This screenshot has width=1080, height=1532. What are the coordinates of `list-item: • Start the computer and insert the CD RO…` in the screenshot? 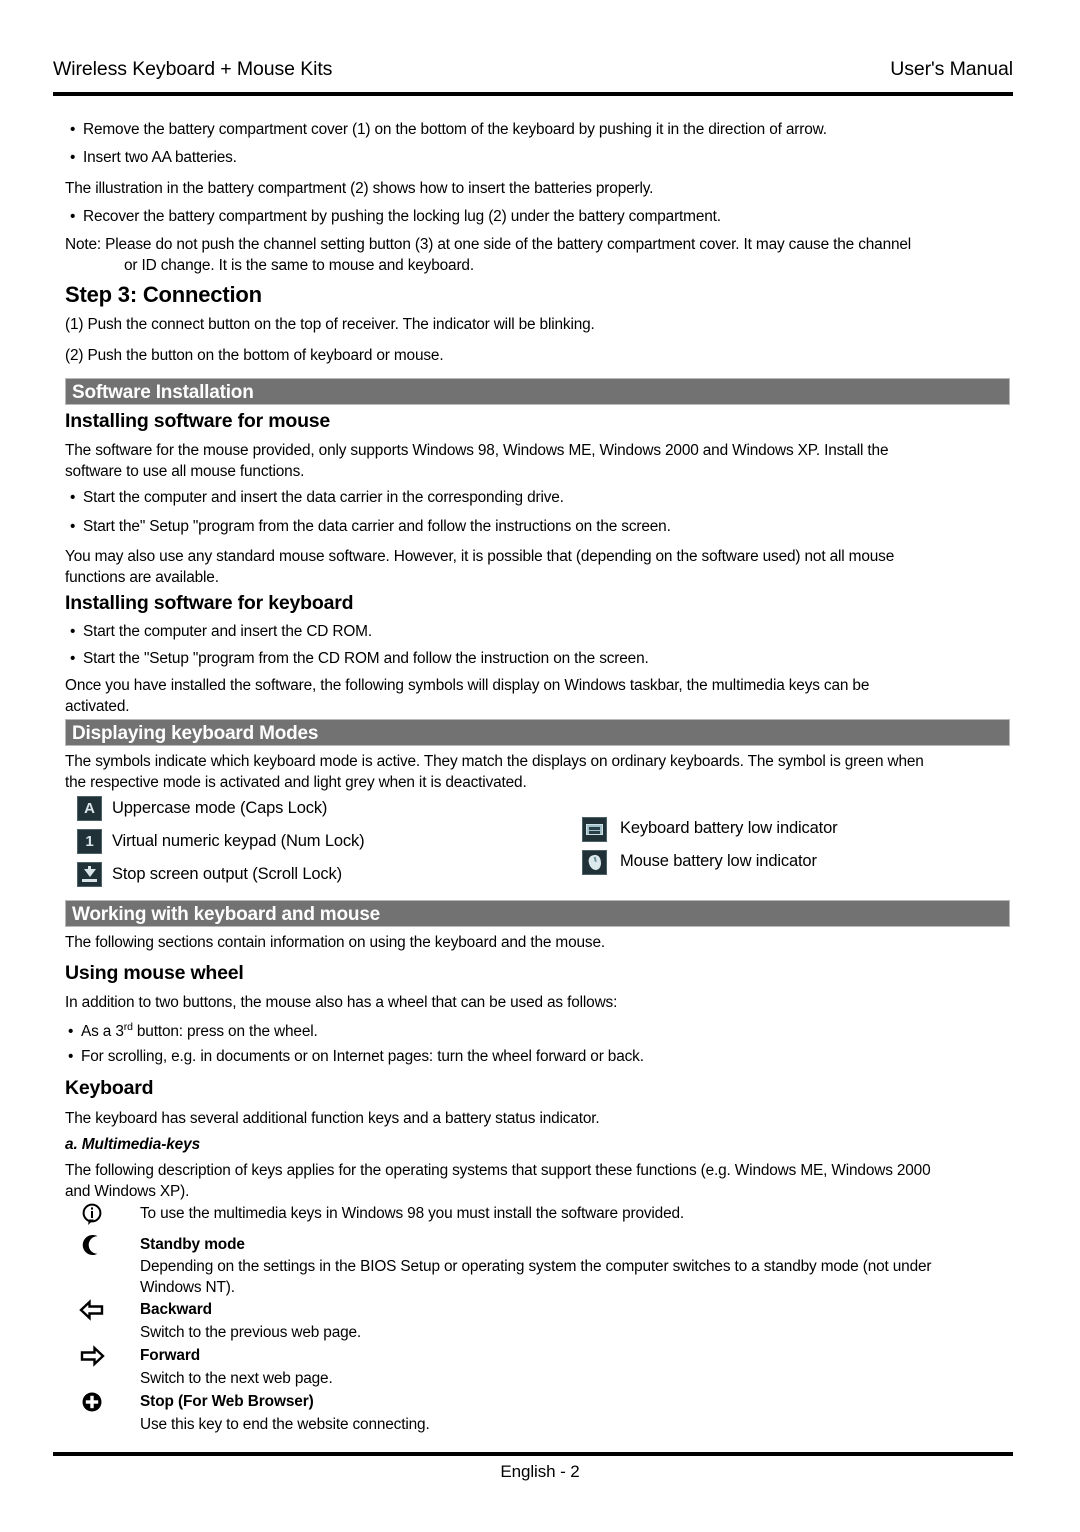 It's located at (221, 631).